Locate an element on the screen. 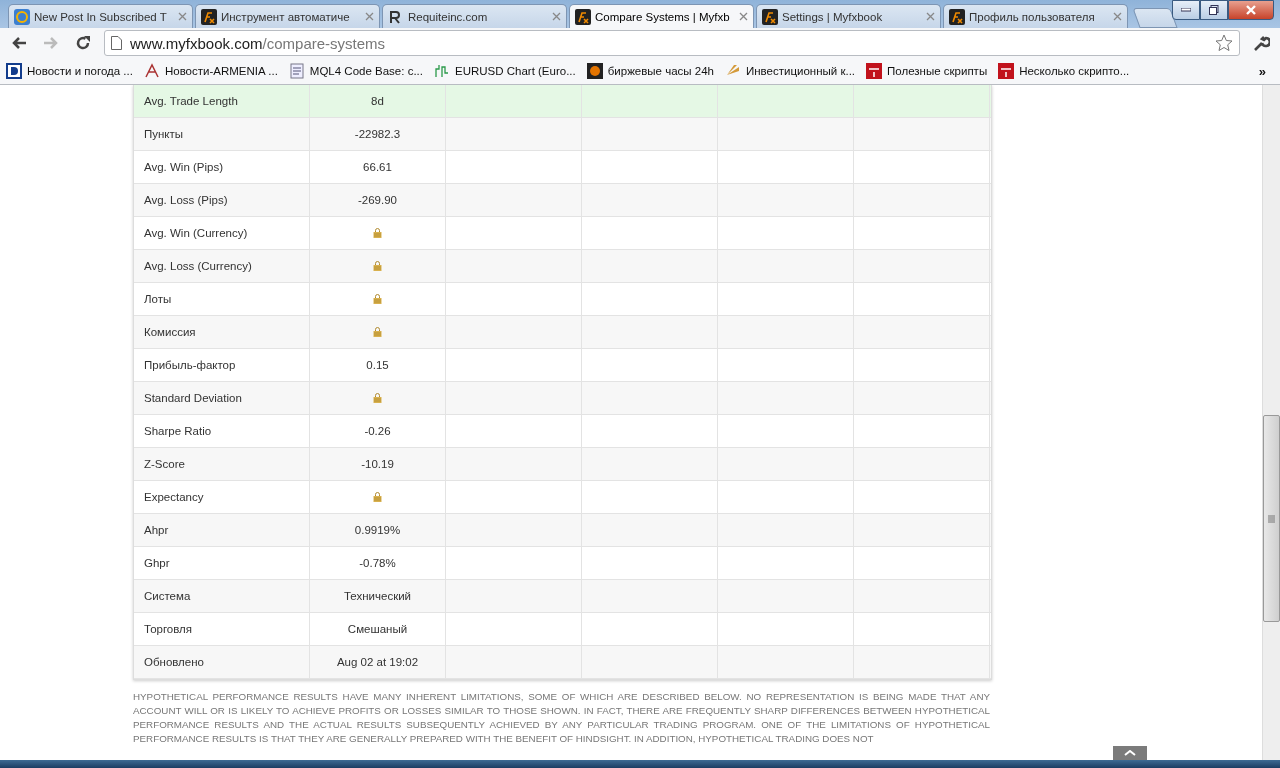 Image resolution: width=1280 pixels, height=768 pixels. more-bookmarks-button: » is located at coordinates (1262, 71).